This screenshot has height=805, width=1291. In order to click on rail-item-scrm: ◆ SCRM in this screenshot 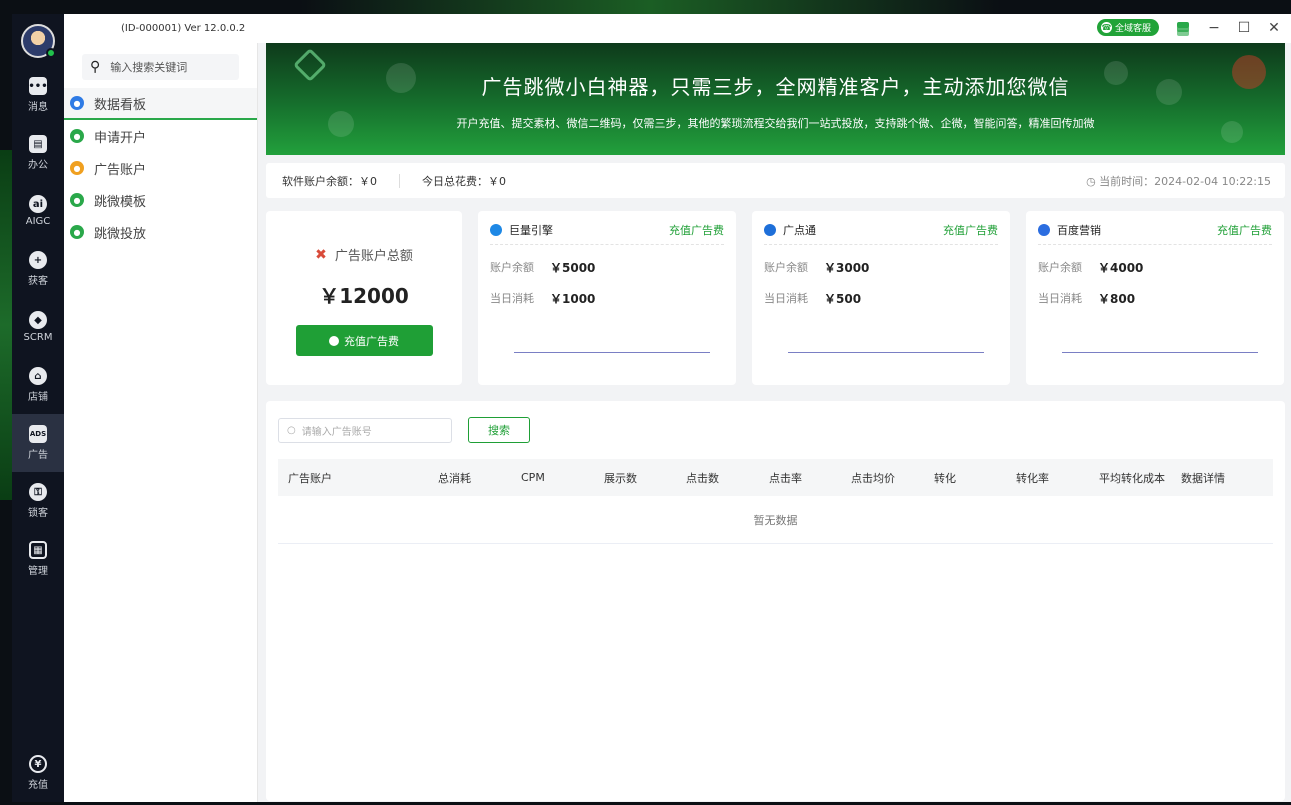, I will do `click(38, 327)`.